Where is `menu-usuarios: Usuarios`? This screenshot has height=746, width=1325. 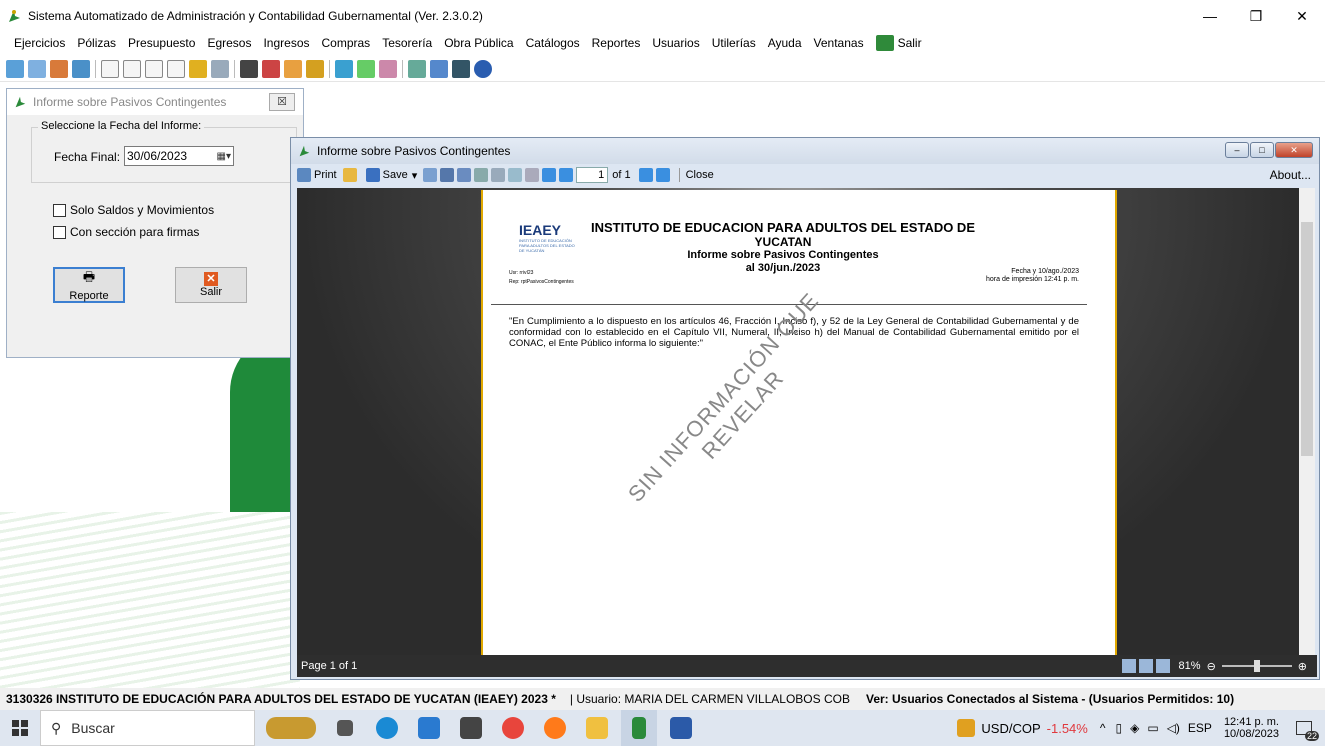
menu-usuarios: Usuarios is located at coordinates (675, 43).